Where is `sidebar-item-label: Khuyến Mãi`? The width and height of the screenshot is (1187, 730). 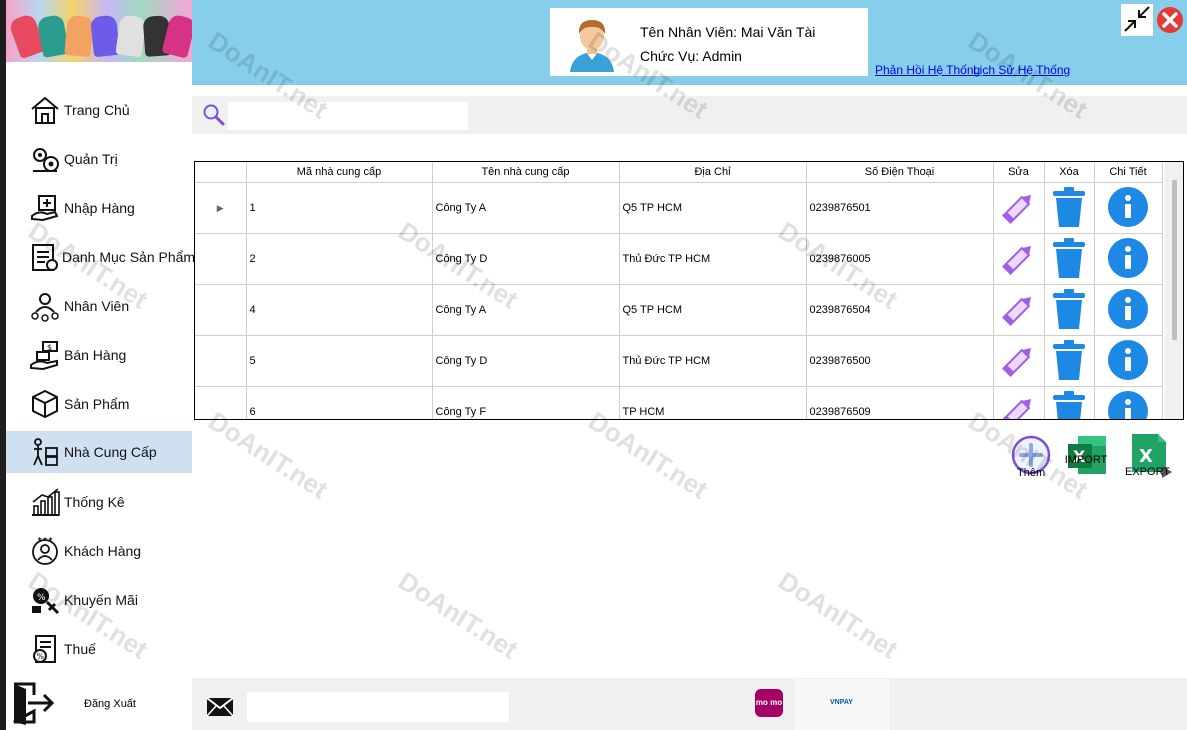
sidebar-item-label: Khuyến Mãi is located at coordinates (101, 600).